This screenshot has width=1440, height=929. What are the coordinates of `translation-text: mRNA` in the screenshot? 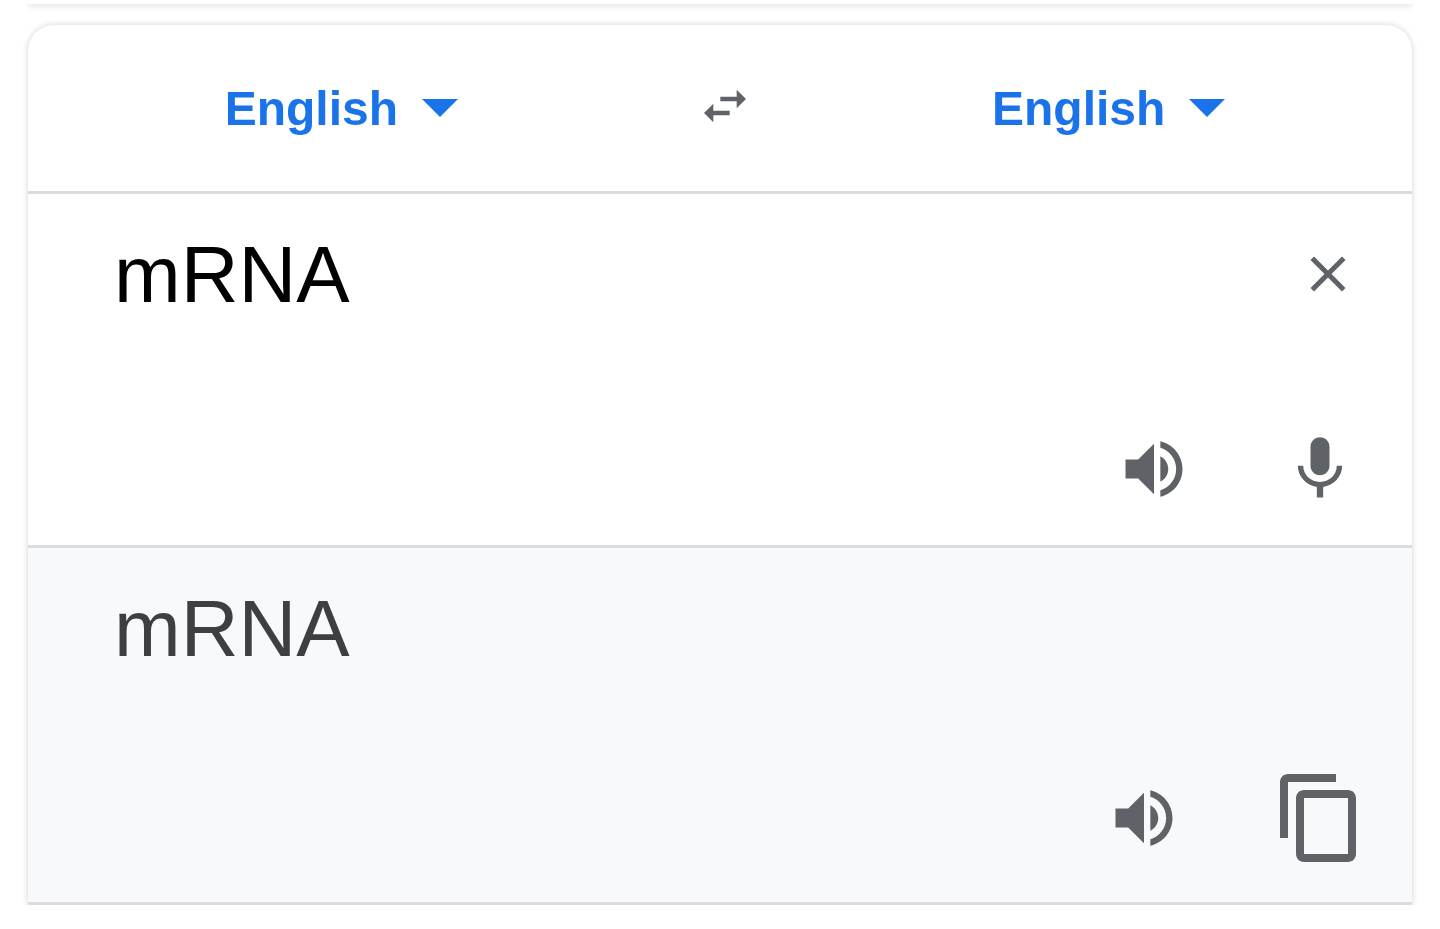 It's located at (232, 629).